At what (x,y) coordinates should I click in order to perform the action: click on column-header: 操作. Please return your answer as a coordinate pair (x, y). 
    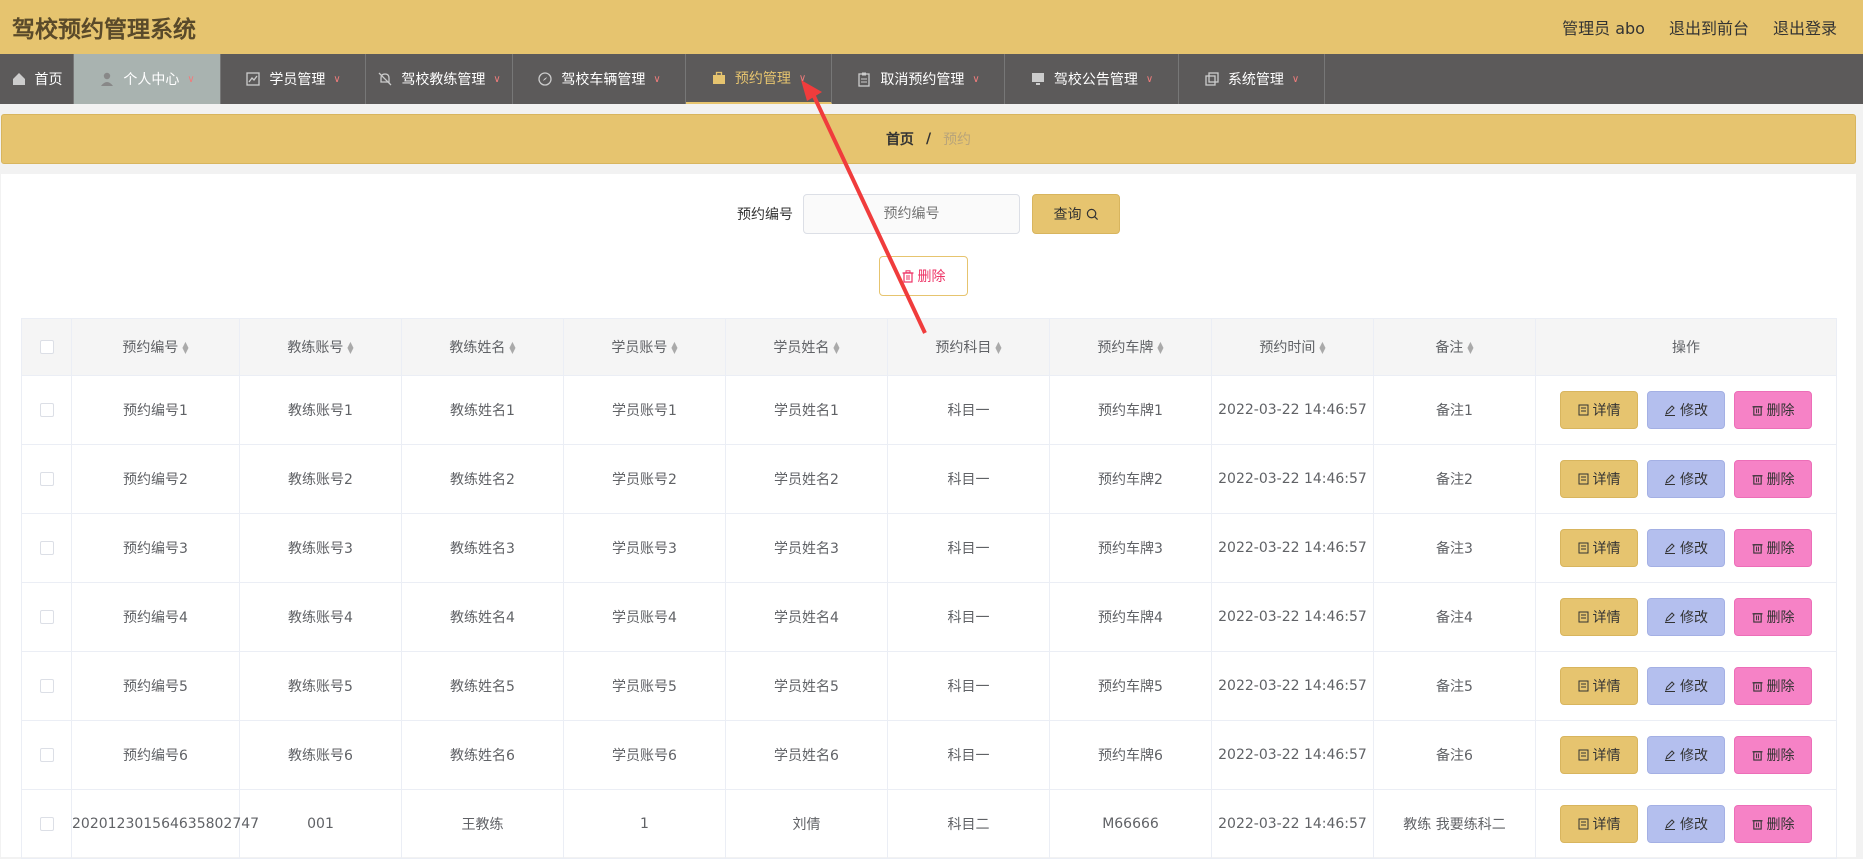
    Looking at the image, I should click on (1686, 347).